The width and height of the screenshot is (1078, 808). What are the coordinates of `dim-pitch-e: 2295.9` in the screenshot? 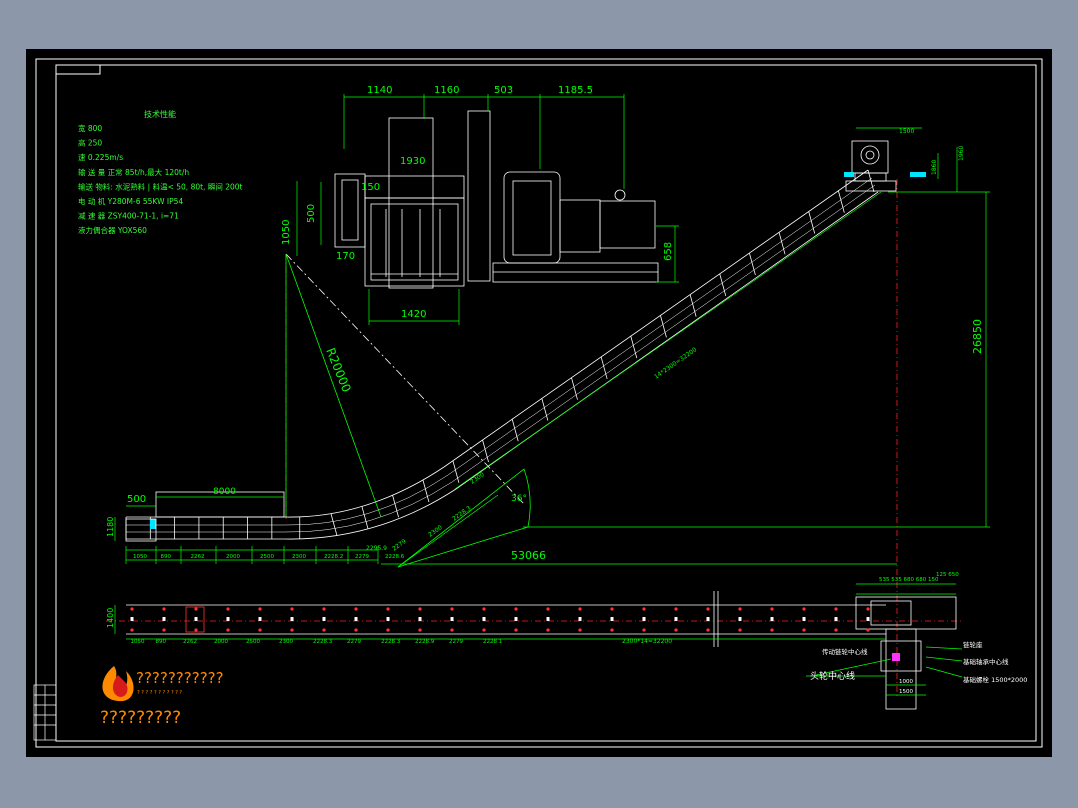 It's located at (376, 548).